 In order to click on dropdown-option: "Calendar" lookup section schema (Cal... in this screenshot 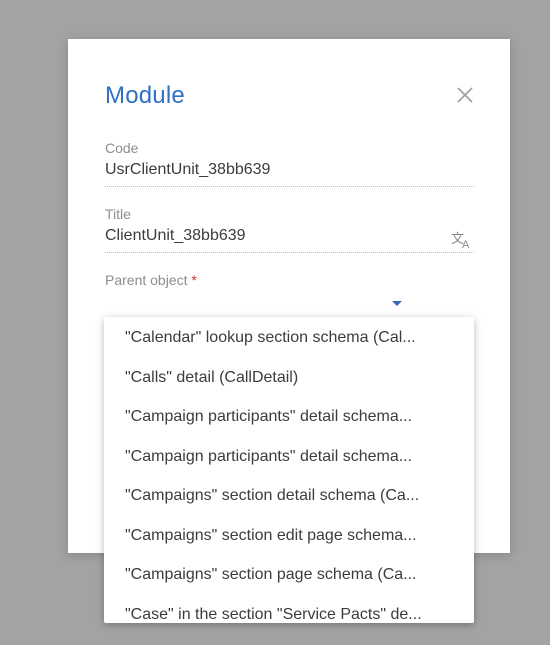, I will do `click(289, 337)`.